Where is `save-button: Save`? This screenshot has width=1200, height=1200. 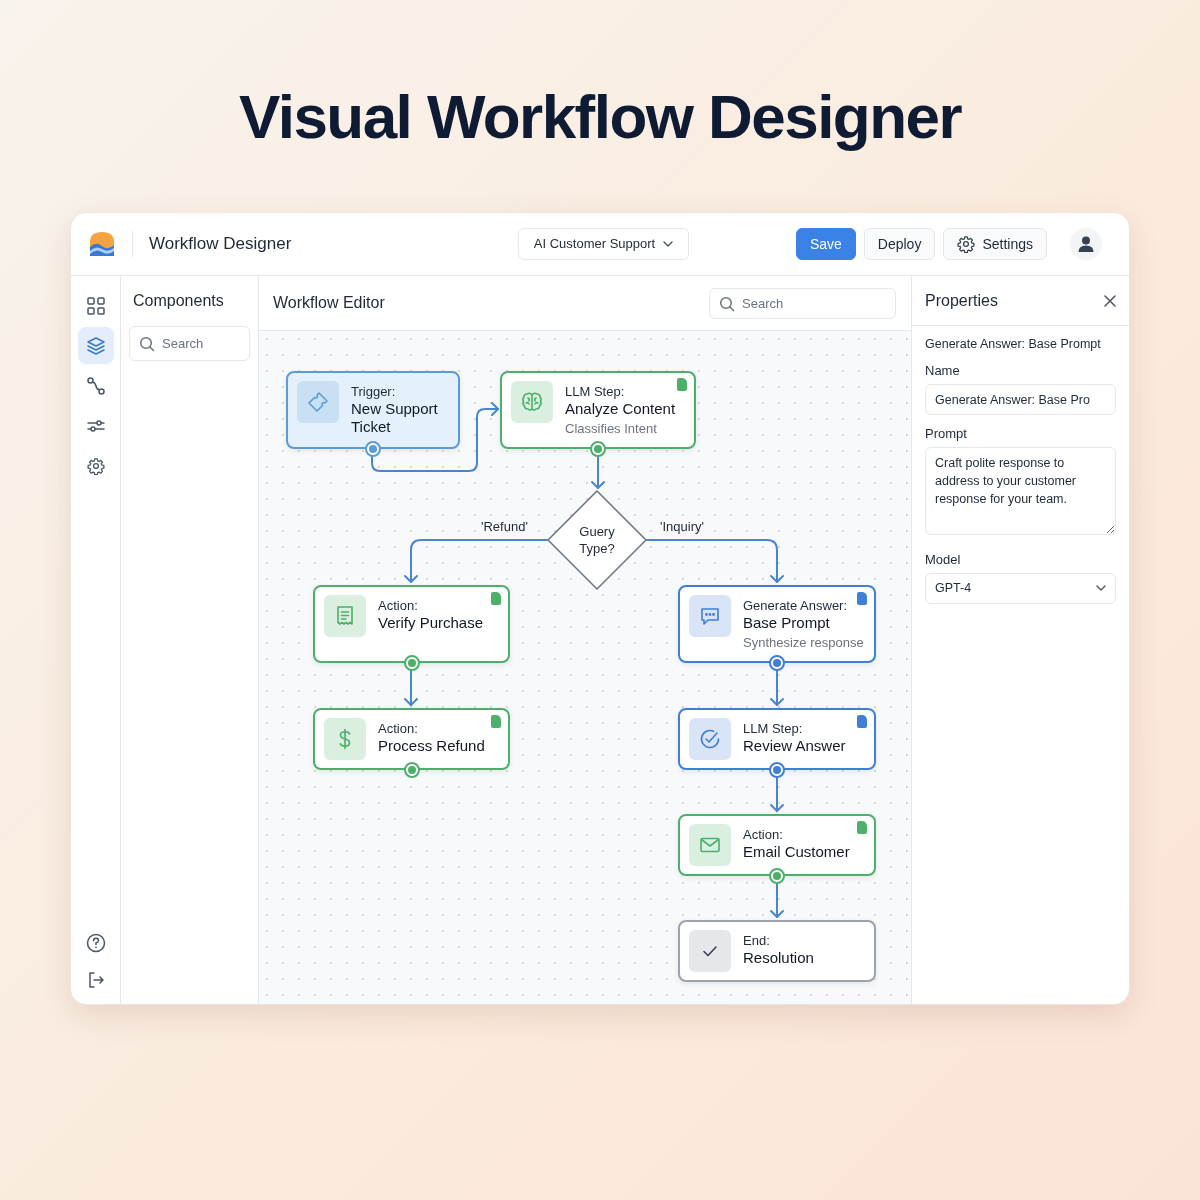
save-button: Save is located at coordinates (825, 244).